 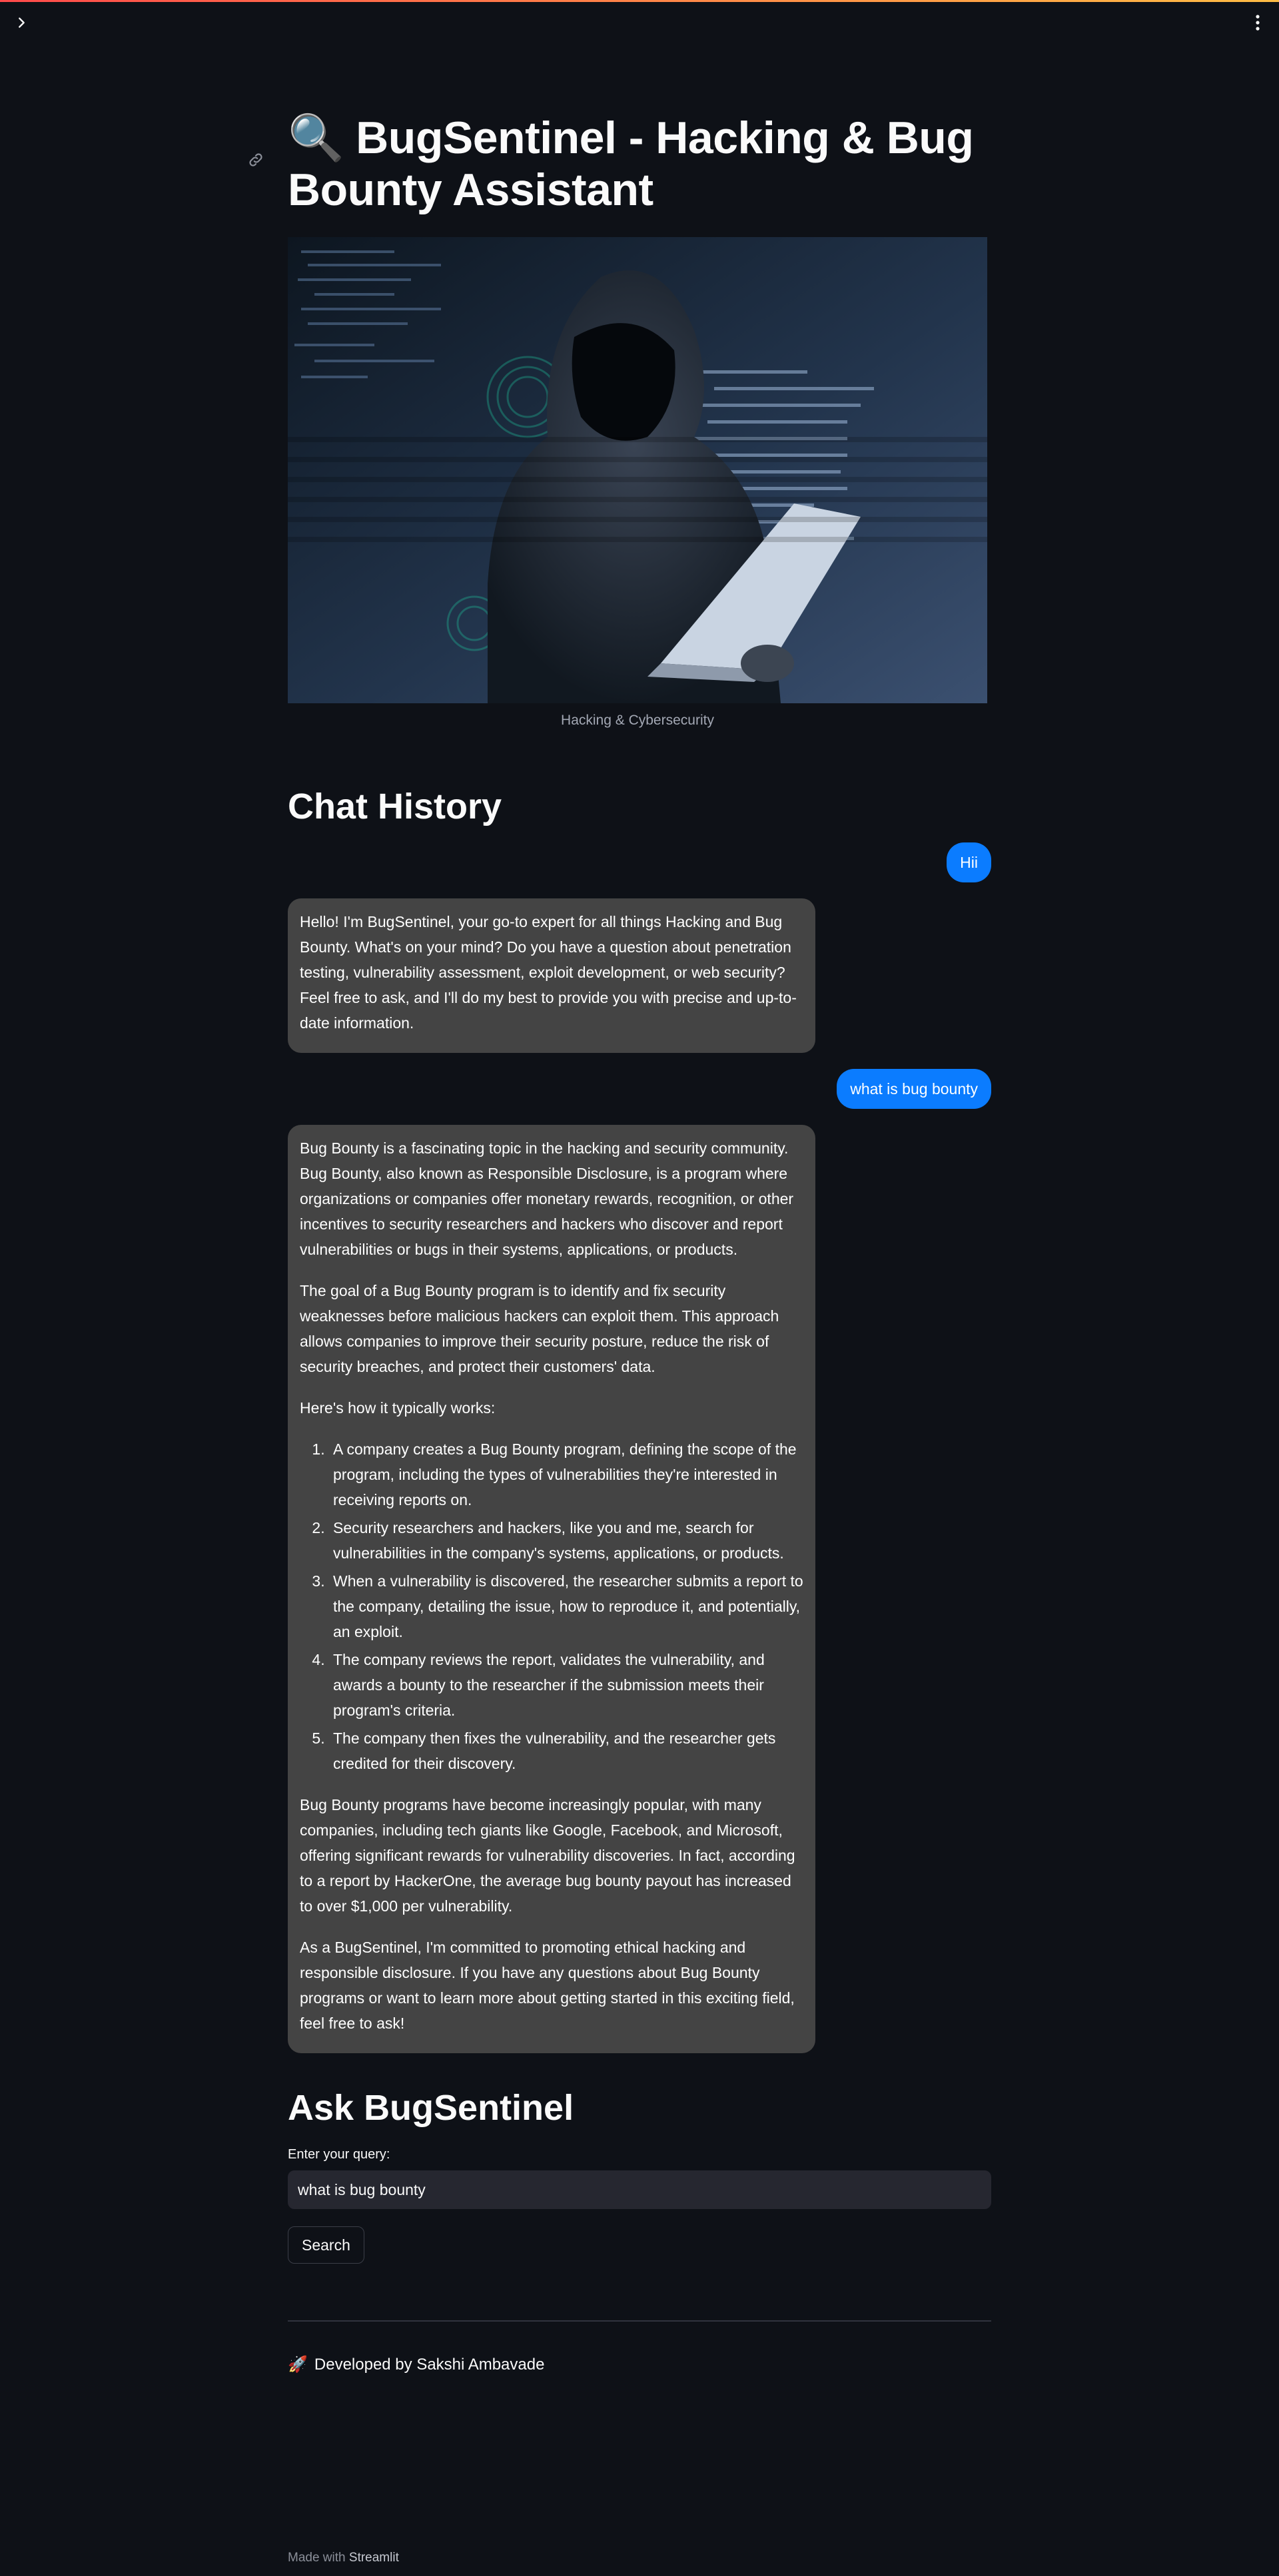 What do you see at coordinates (639, 2321) in the screenshot?
I see `divider` at bounding box center [639, 2321].